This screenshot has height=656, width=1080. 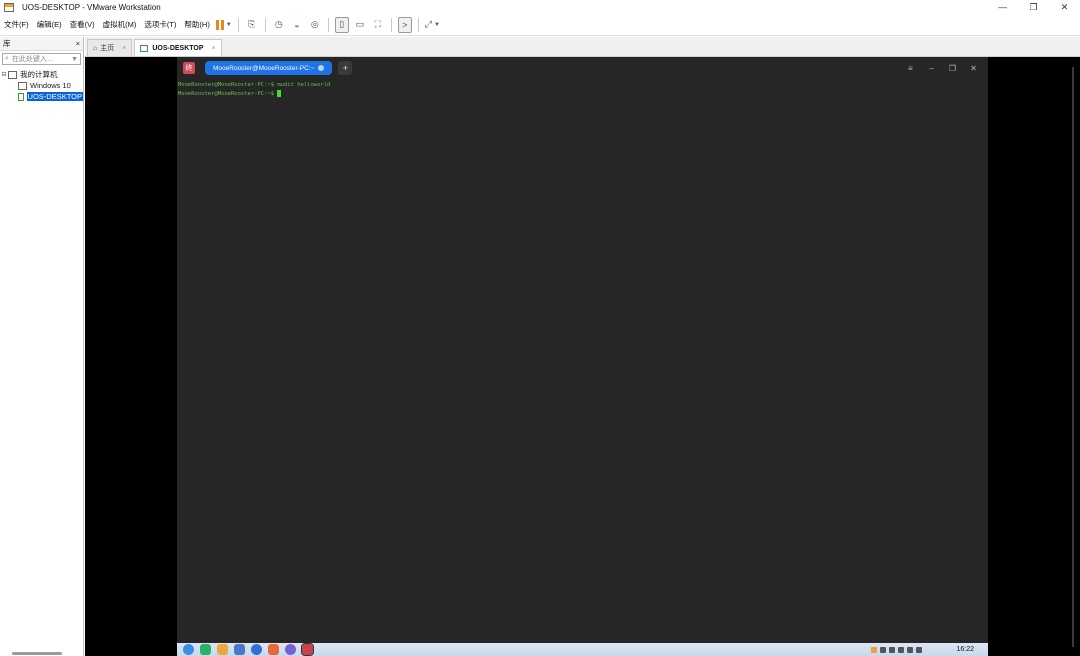 What do you see at coordinates (582, 68) in the screenshot?
I see `terminal-titlebar: 终 MooeRooster@MooeRooster-PC:~ + ≡ – ❐ ✕` at bounding box center [582, 68].